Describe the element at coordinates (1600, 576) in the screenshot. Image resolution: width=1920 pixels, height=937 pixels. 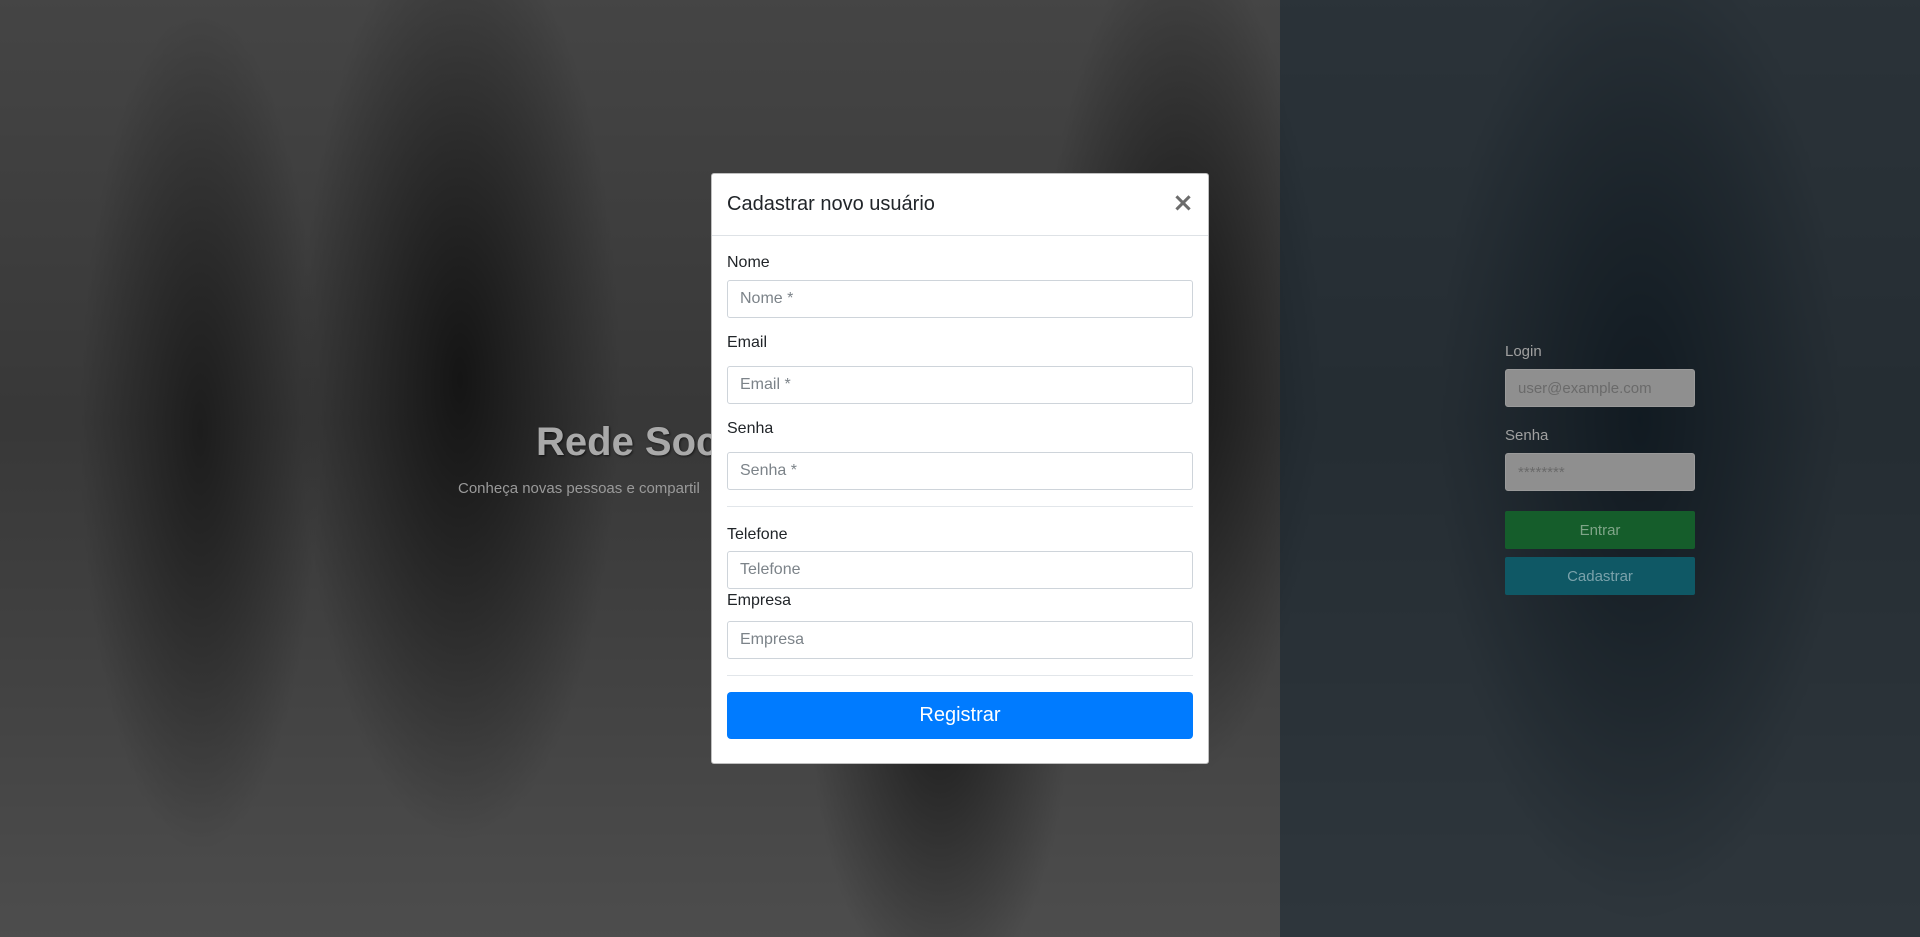
I see `register-button: Cadastrar` at that location.